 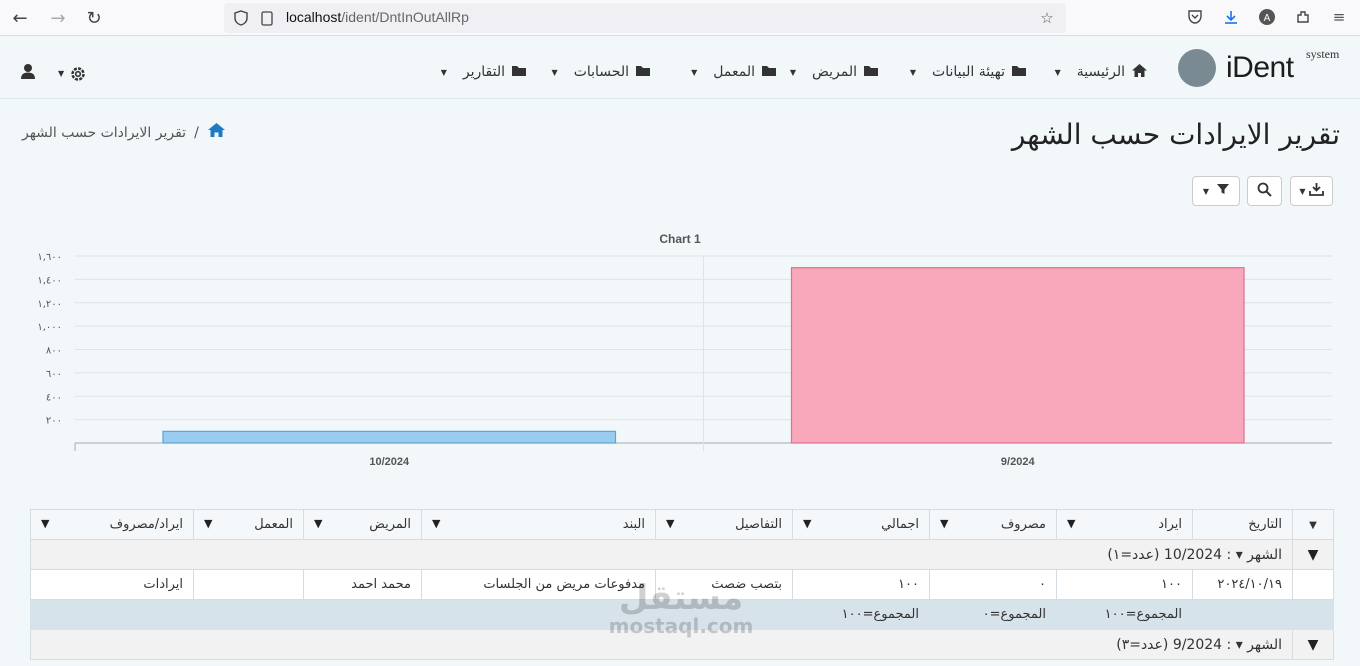 What do you see at coordinates (1223, 191) in the screenshot?
I see `filter-icon` at bounding box center [1223, 191].